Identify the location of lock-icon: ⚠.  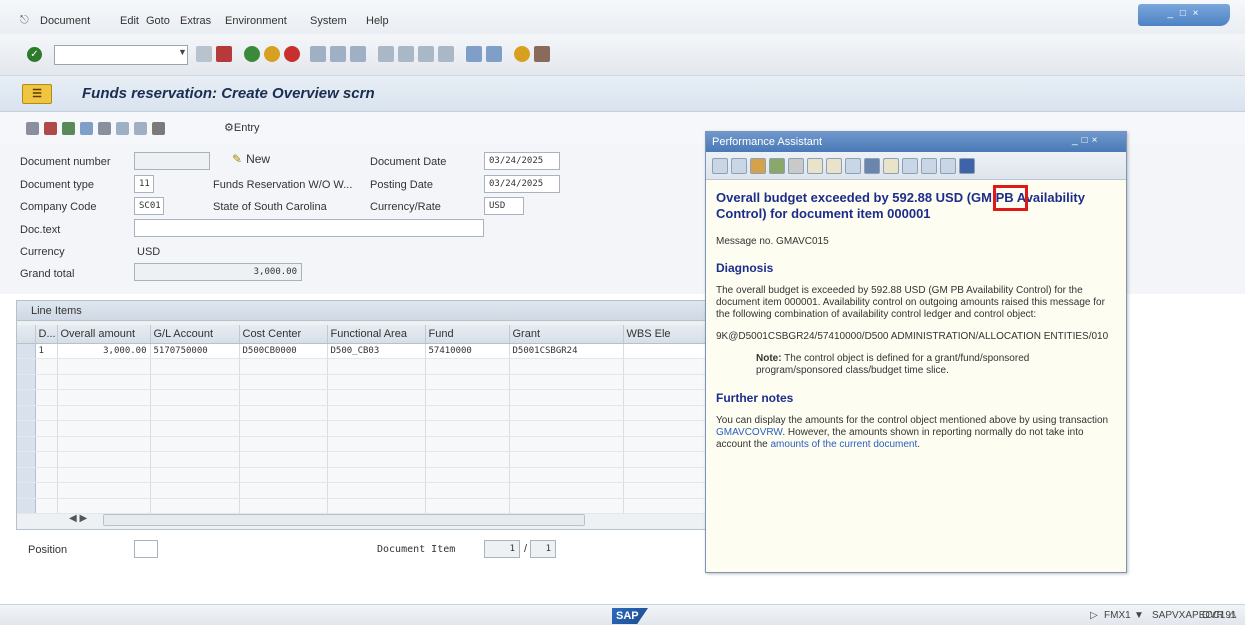
(1232, 615).